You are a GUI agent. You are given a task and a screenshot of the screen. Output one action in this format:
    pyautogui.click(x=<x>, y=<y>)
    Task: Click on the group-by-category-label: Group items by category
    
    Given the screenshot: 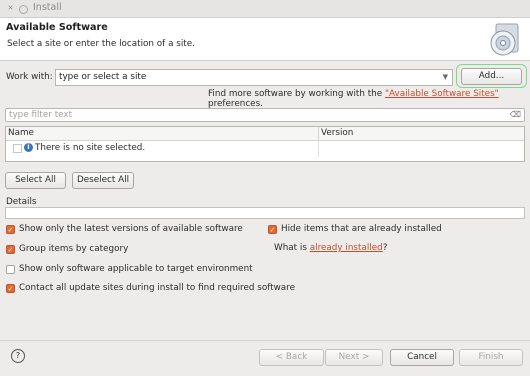 What is the action you would take?
    pyautogui.click(x=74, y=249)
    